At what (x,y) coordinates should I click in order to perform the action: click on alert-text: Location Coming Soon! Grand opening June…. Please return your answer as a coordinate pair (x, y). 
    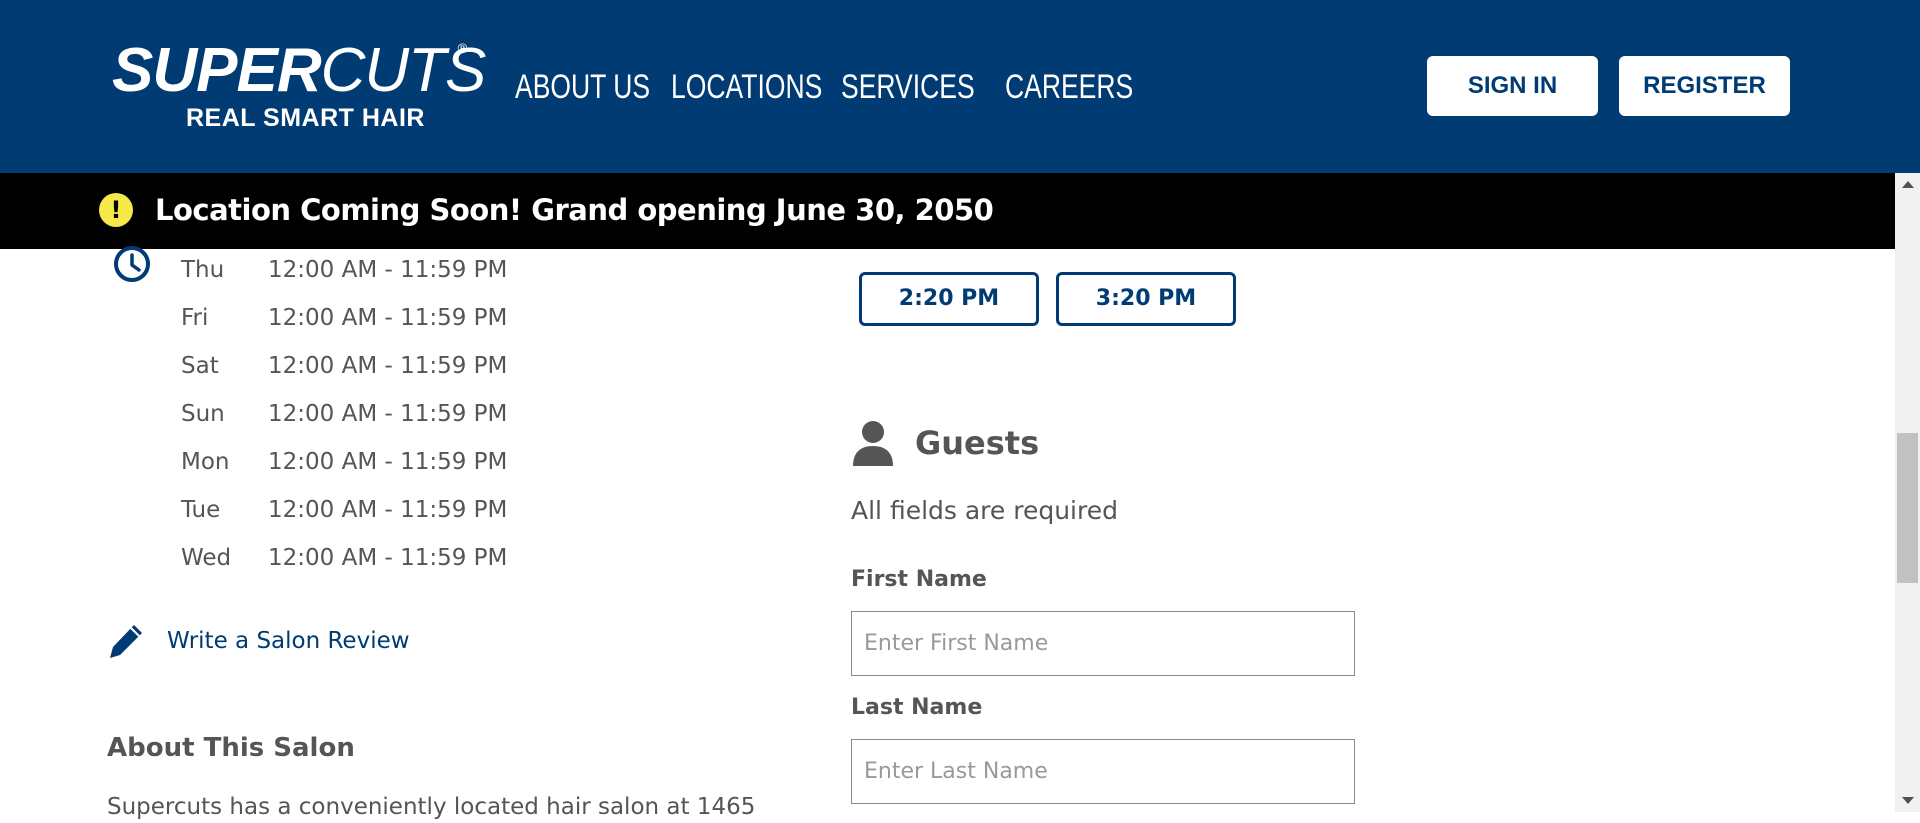
    Looking at the image, I should click on (574, 210).